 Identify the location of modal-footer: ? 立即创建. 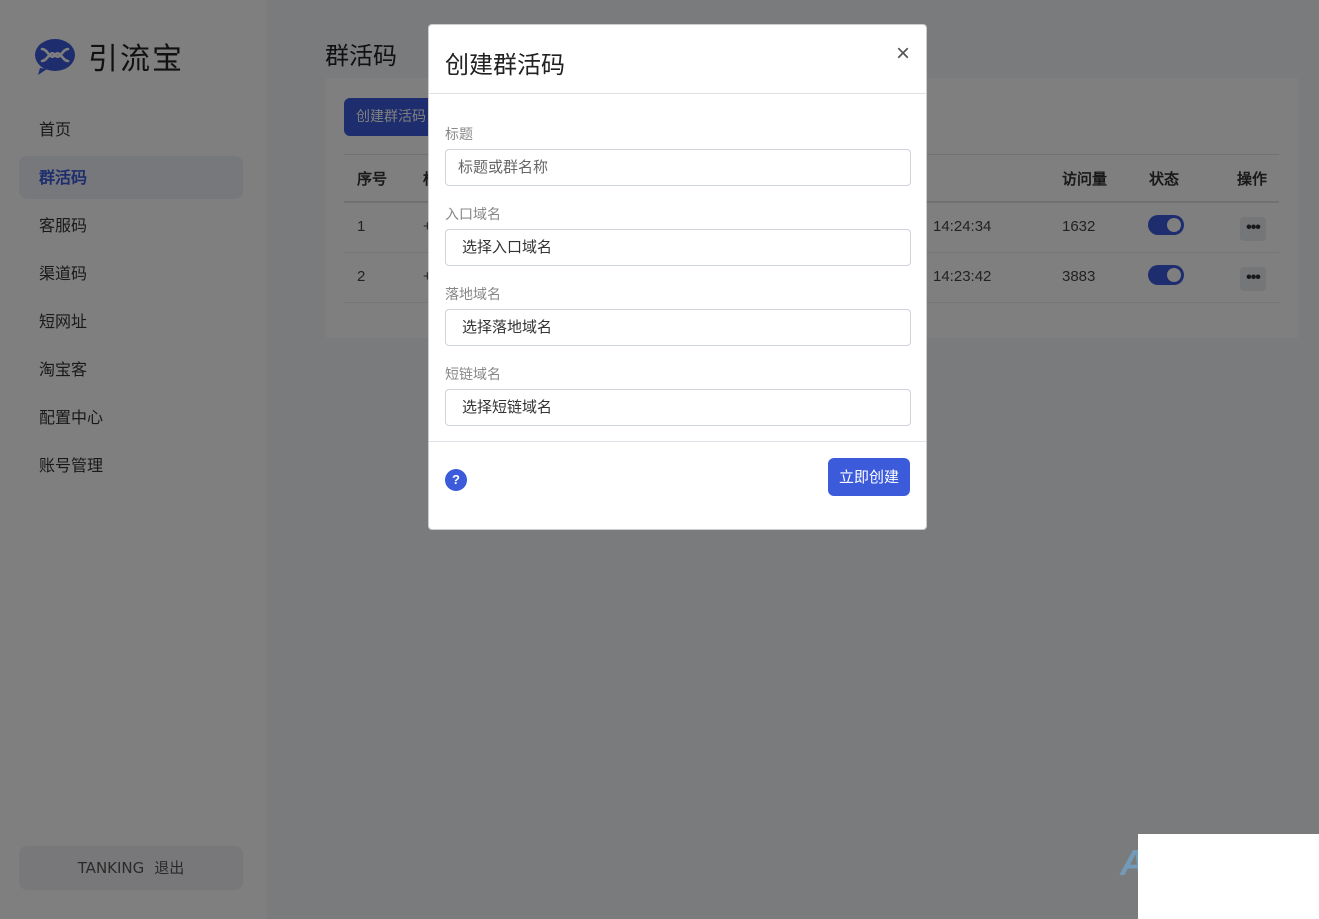
(677, 485).